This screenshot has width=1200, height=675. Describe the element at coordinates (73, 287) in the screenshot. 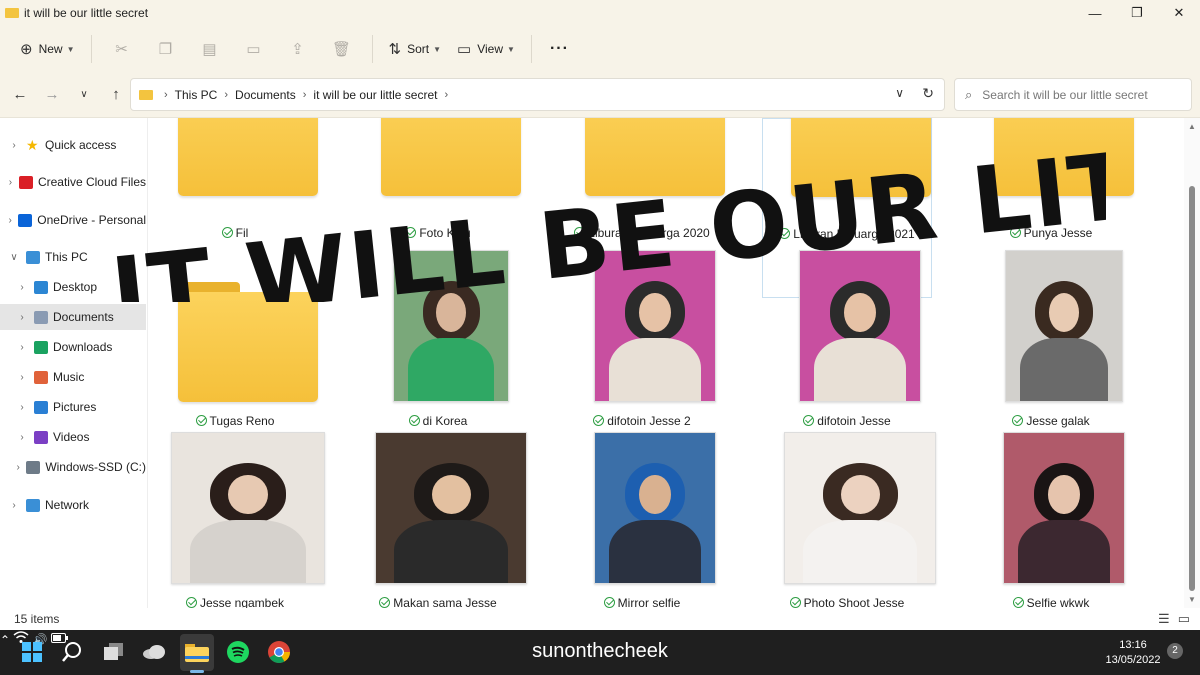

I see `sidebar-item-desktop: › Desktop` at that location.